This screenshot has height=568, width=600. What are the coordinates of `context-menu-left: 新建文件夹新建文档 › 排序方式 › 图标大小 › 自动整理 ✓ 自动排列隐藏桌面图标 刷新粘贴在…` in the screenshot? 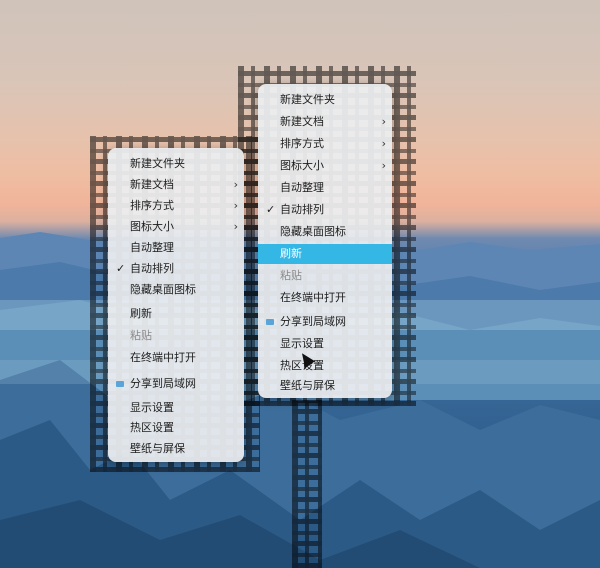 It's located at (176, 305).